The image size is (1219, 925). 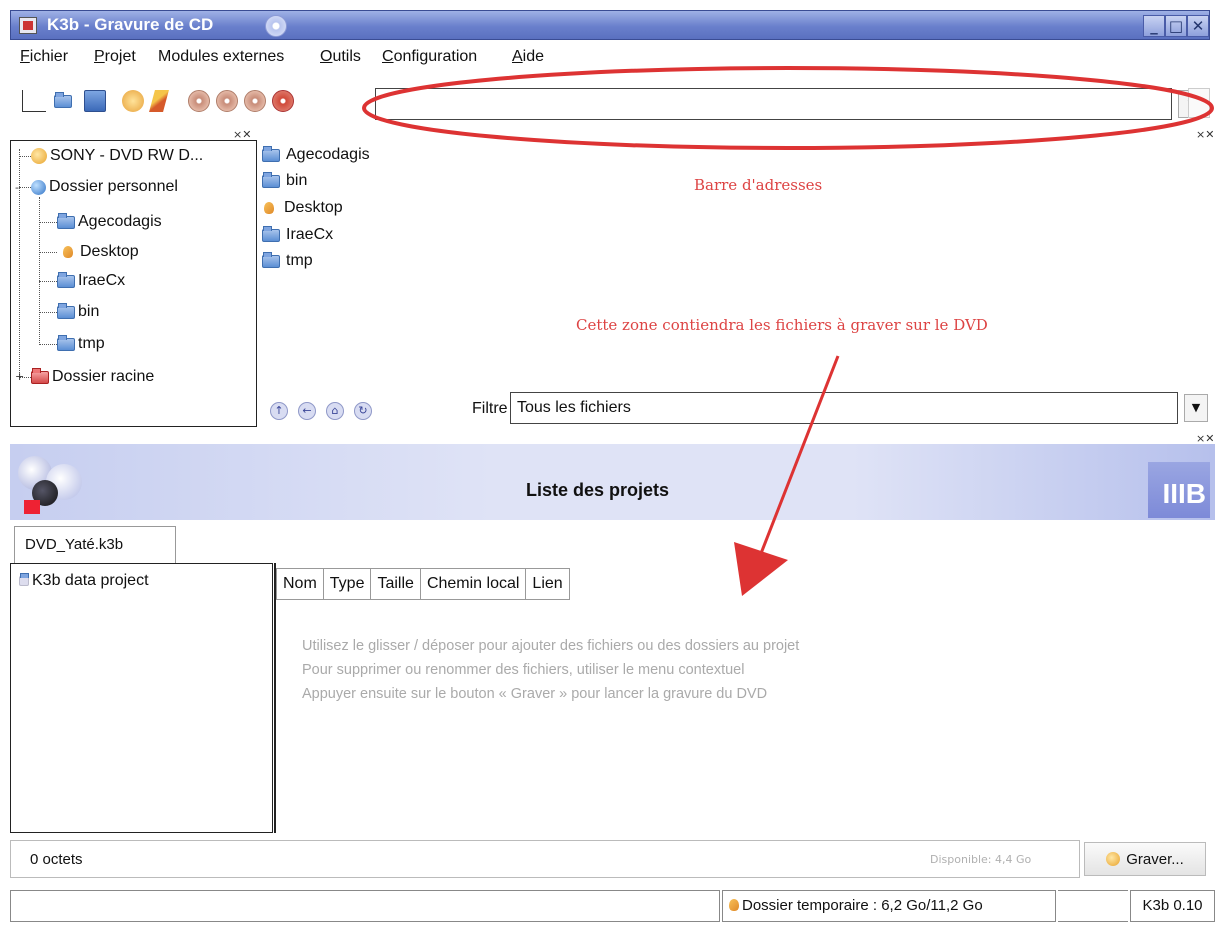 What do you see at coordinates (227, 101) in the screenshot?
I see `copy-dvd-icon` at bounding box center [227, 101].